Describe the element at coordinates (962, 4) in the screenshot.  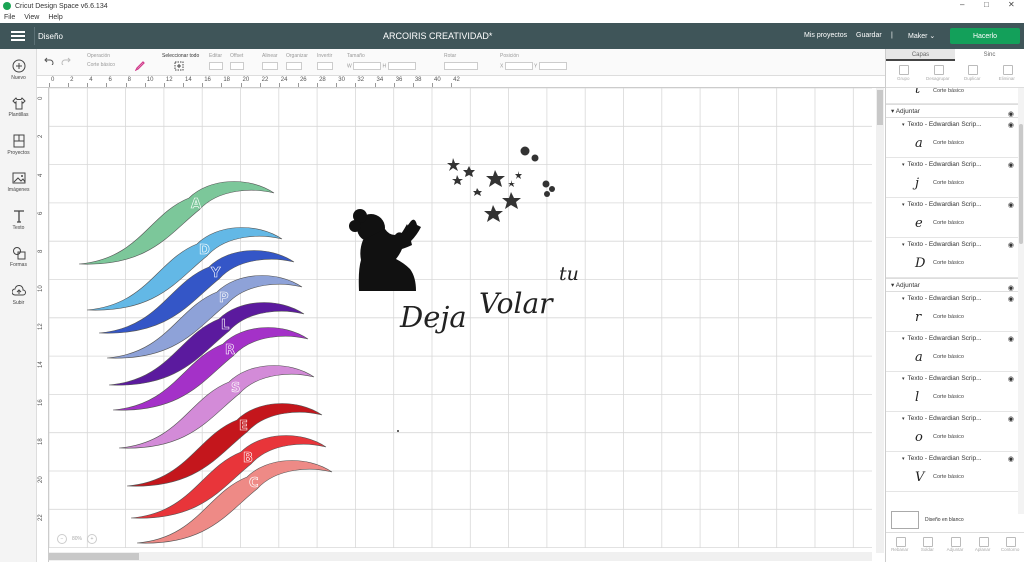
I see `minimize-button: –` at that location.